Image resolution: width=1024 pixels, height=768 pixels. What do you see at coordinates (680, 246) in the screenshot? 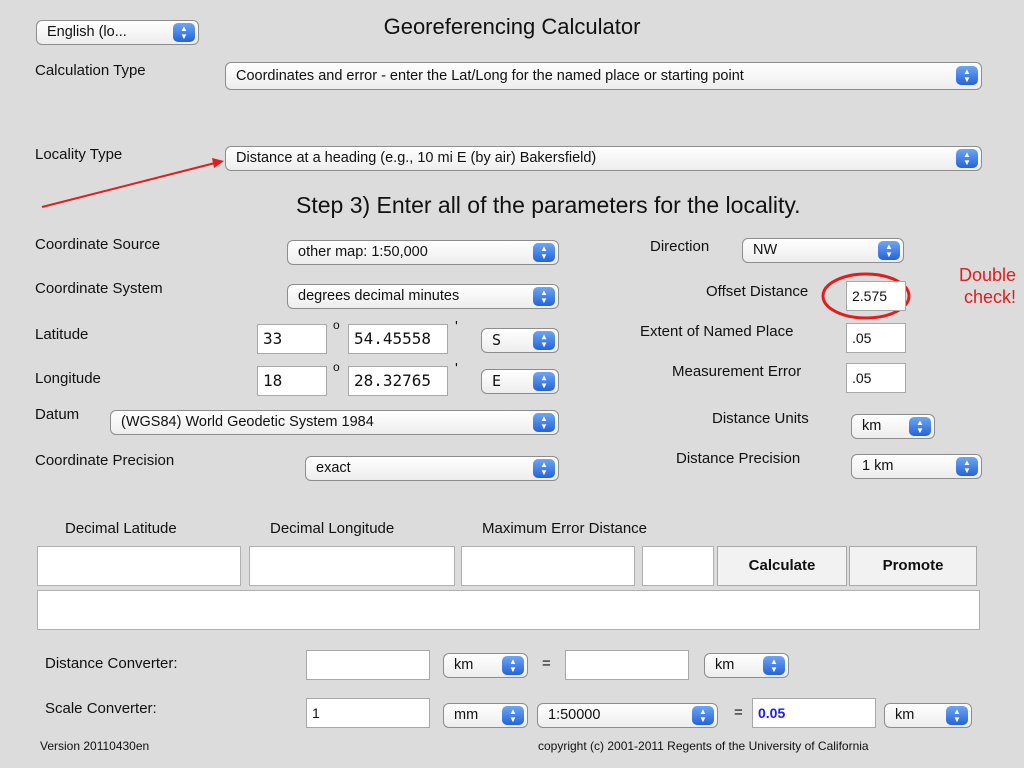
I see `direction-label: Direction` at bounding box center [680, 246].